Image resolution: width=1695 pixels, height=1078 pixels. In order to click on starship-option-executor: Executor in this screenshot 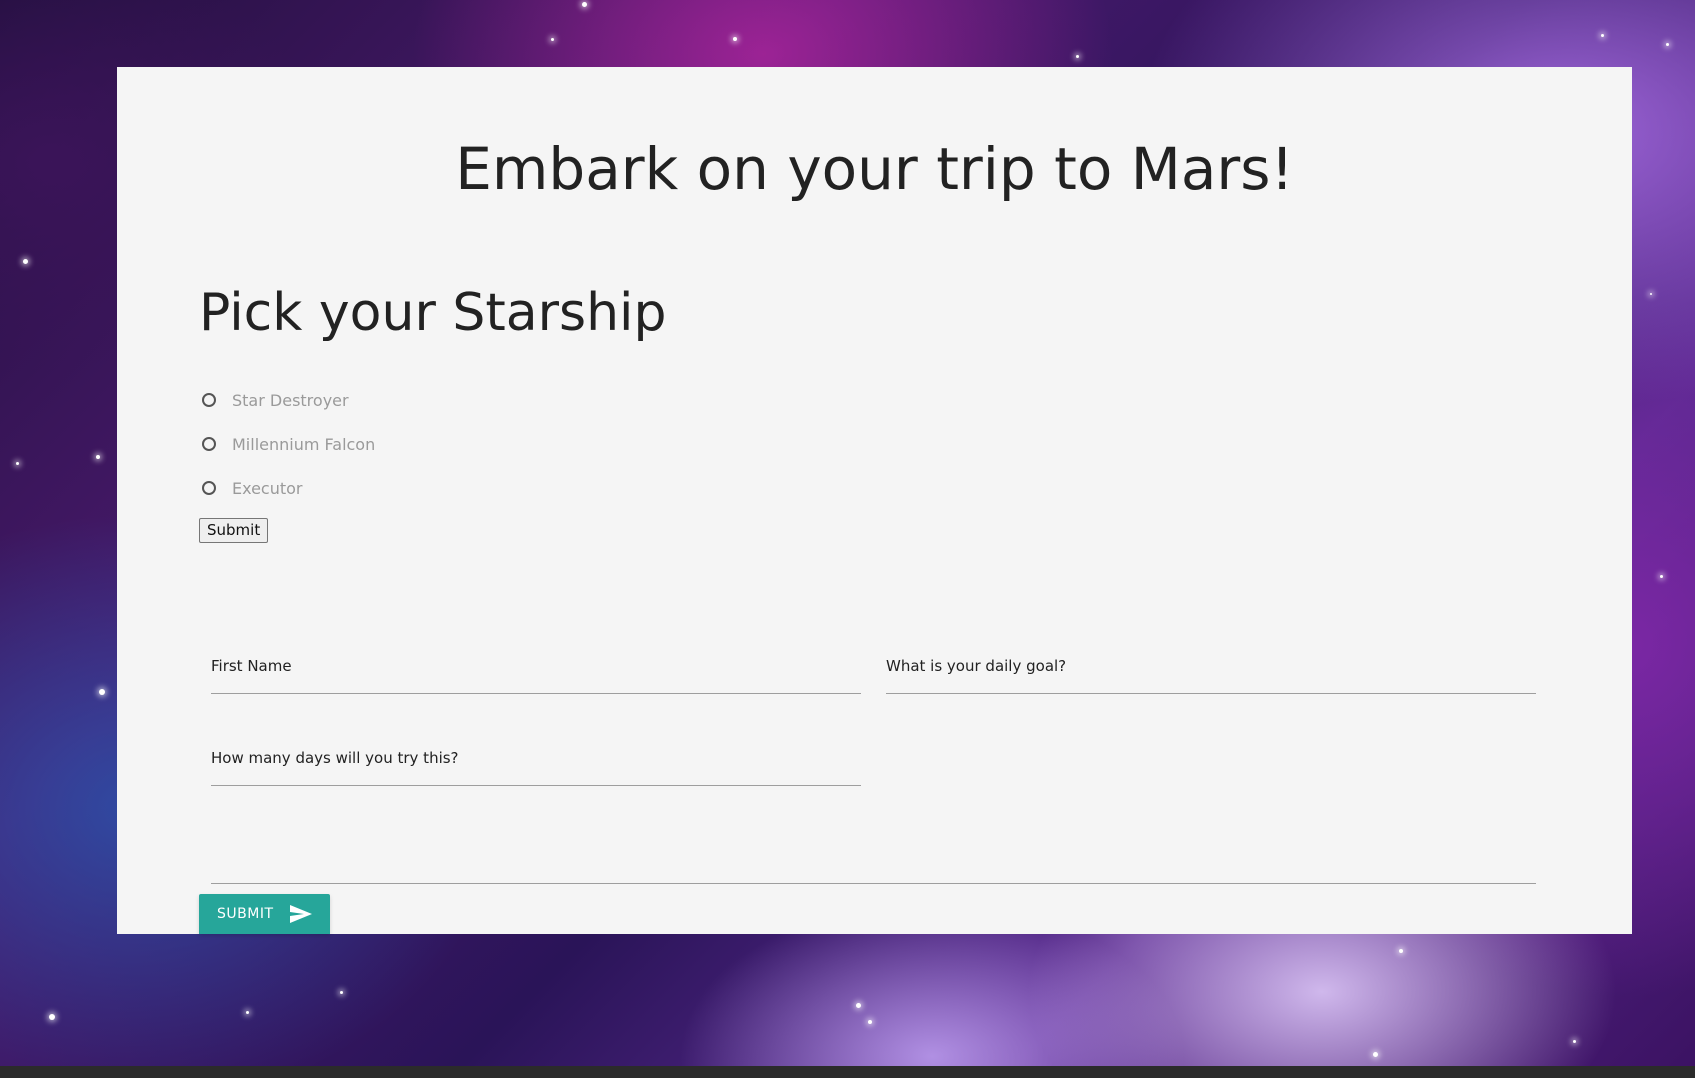, I will do `click(252, 488)`.